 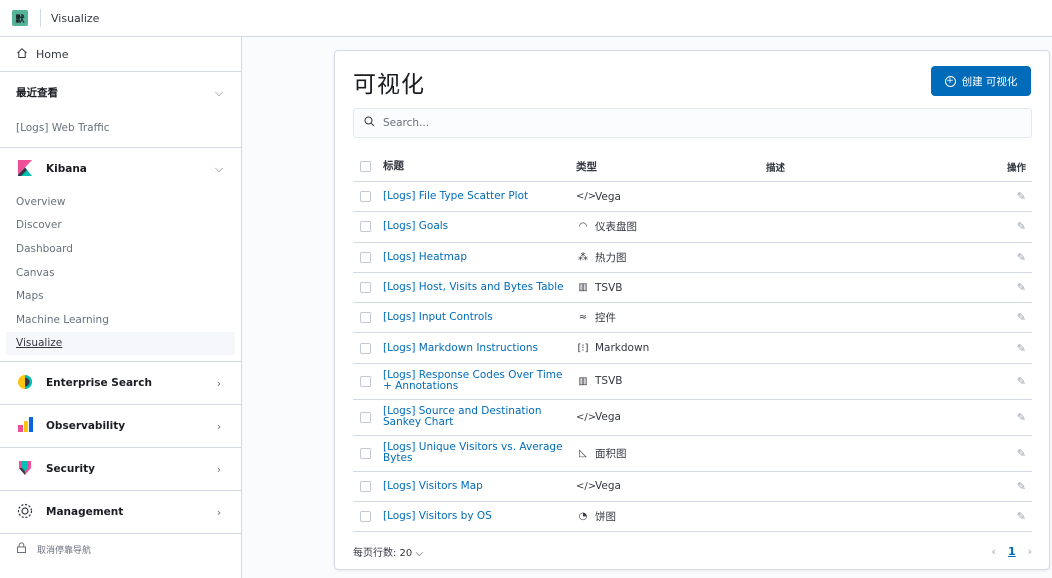 What do you see at coordinates (1012, 551) in the screenshot?
I see `page-number: 1` at bounding box center [1012, 551].